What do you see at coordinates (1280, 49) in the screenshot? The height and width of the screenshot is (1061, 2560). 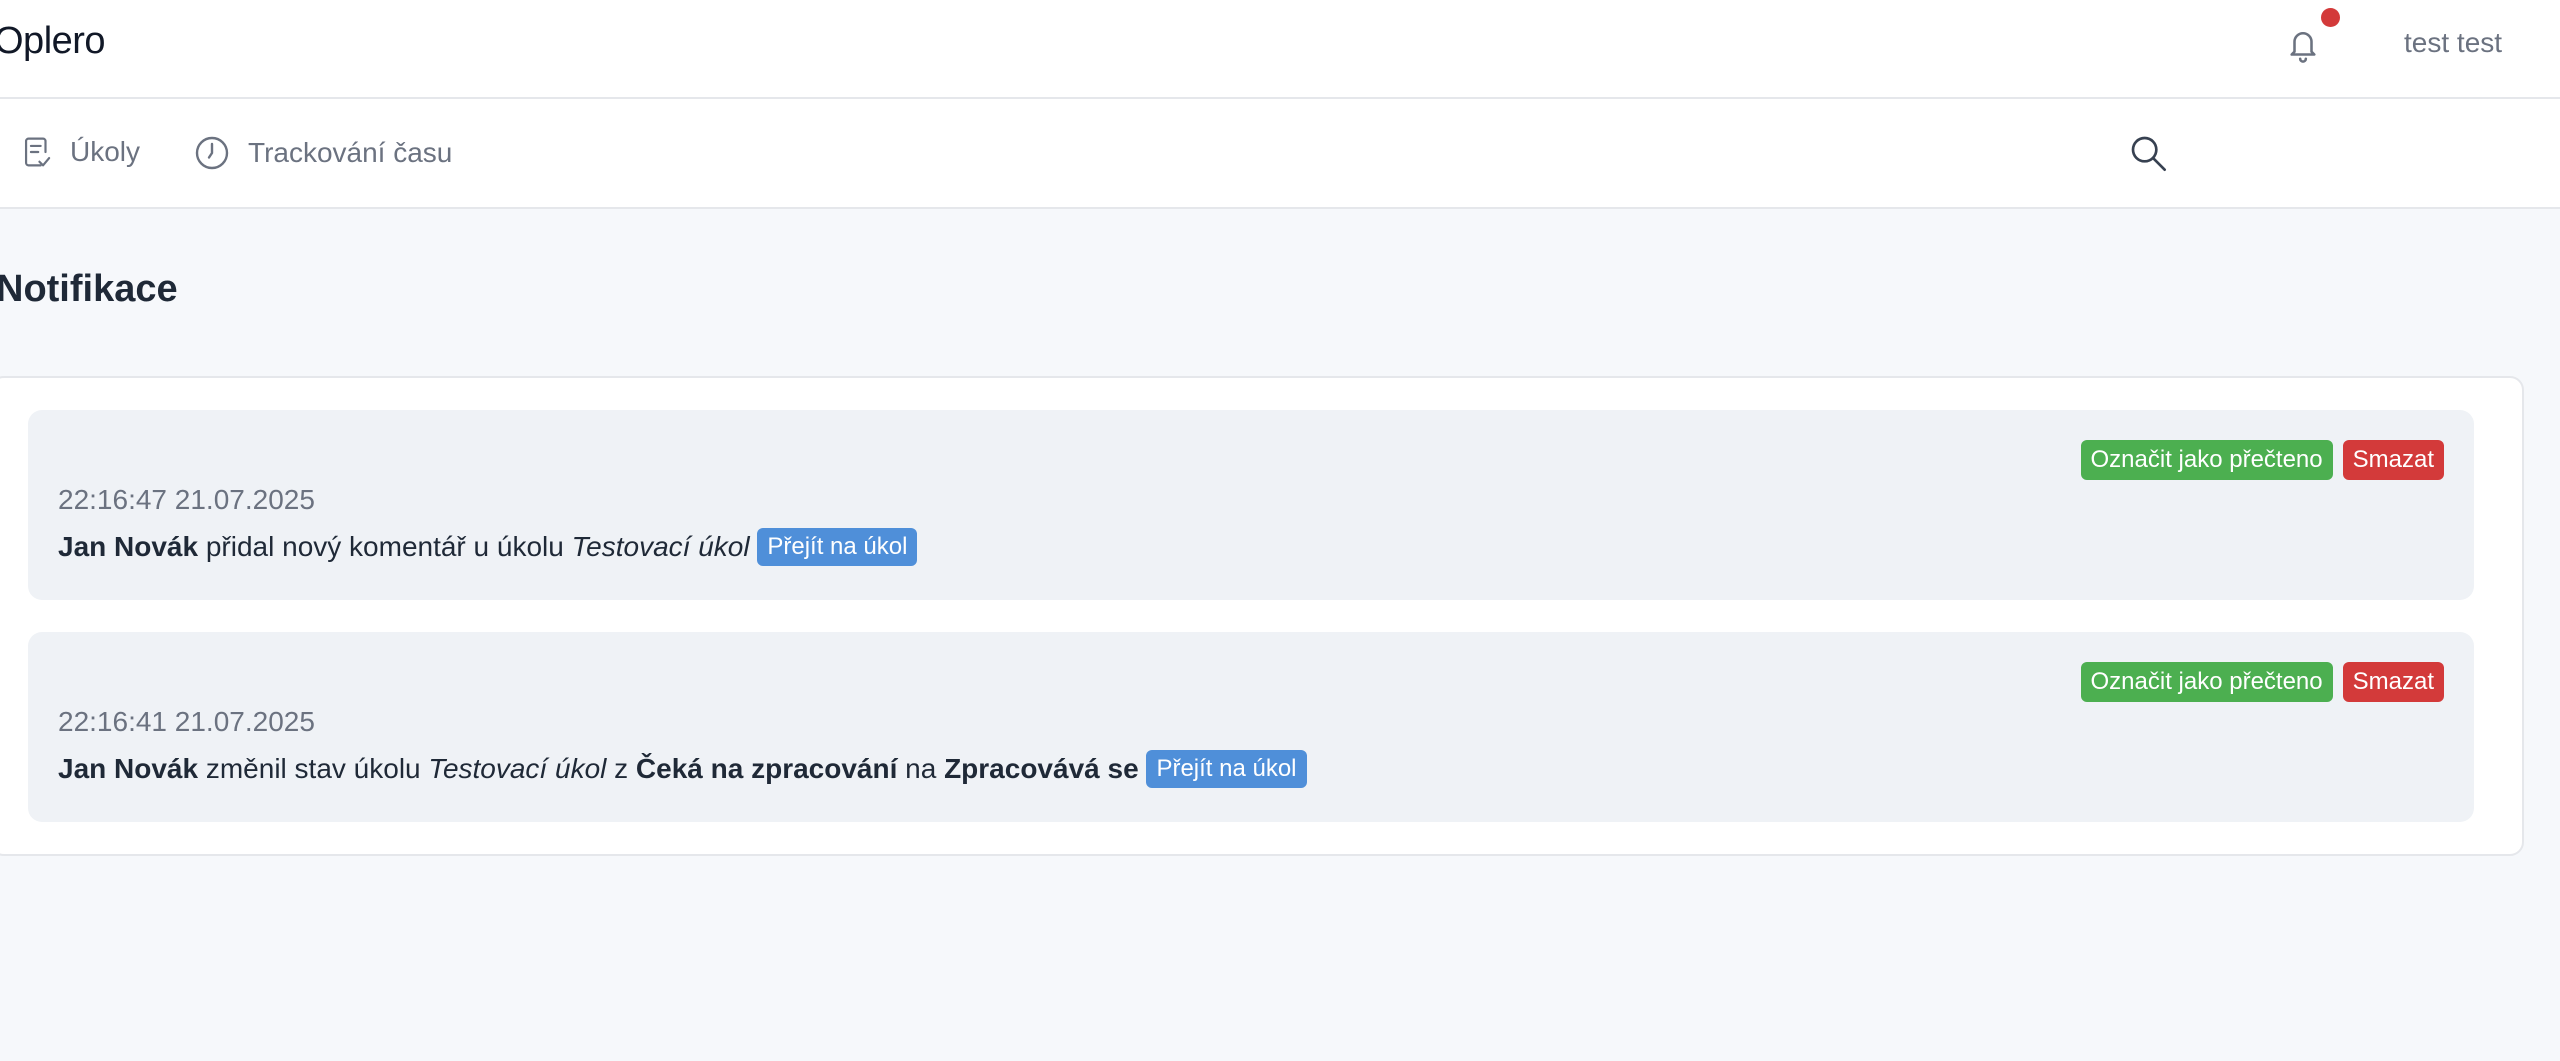 I see `top-bar: Oplero test test` at bounding box center [1280, 49].